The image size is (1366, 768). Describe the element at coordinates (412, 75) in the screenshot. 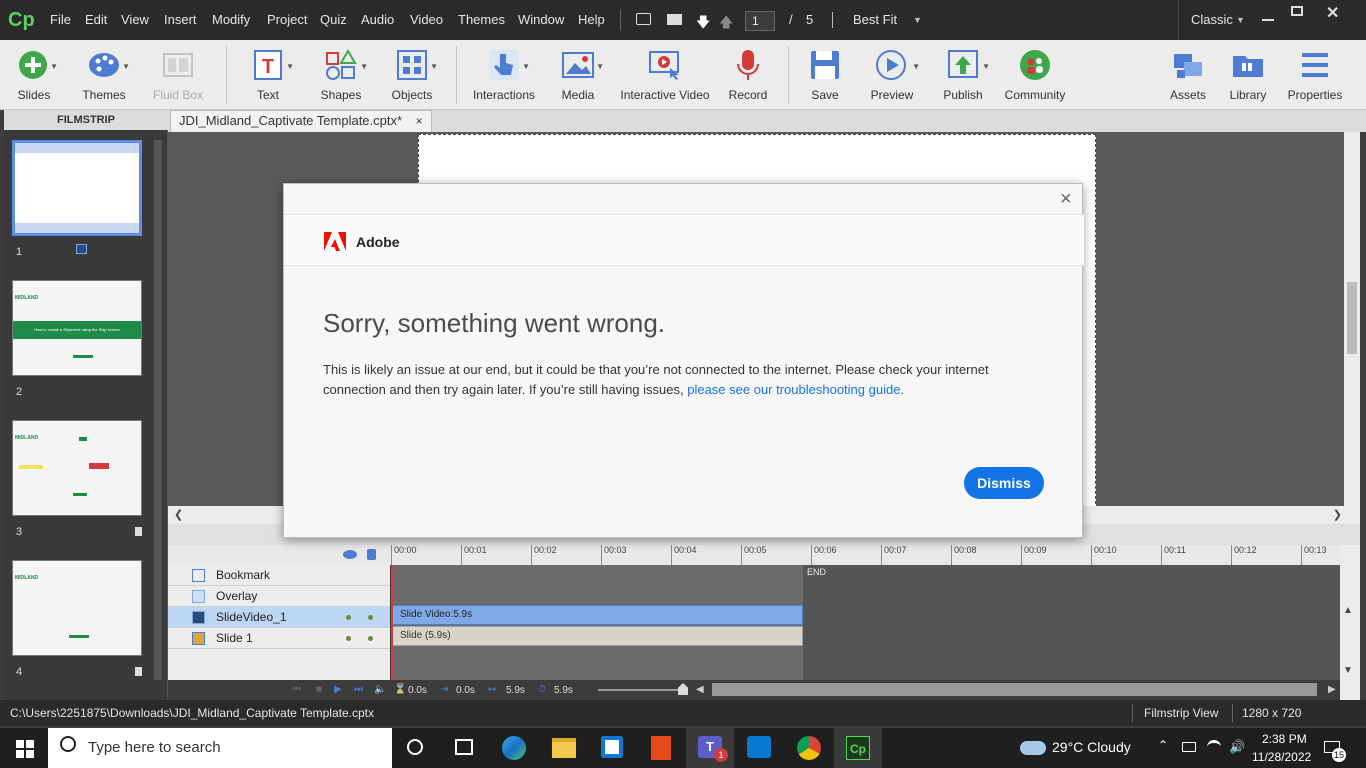

I see `objects-button: ▼ Objects` at that location.